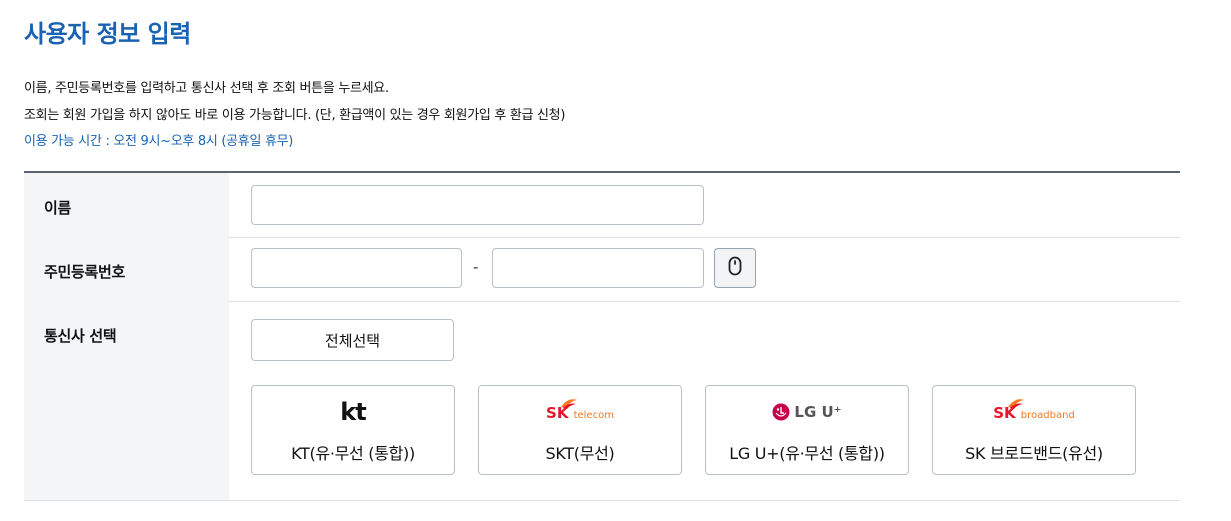  Describe the element at coordinates (206, 88) in the screenshot. I see `instruction-line-1: 이름, 주민등록번호를 입력하고 통신사 선택 후 조회 버튼을 누르세요.` at that location.